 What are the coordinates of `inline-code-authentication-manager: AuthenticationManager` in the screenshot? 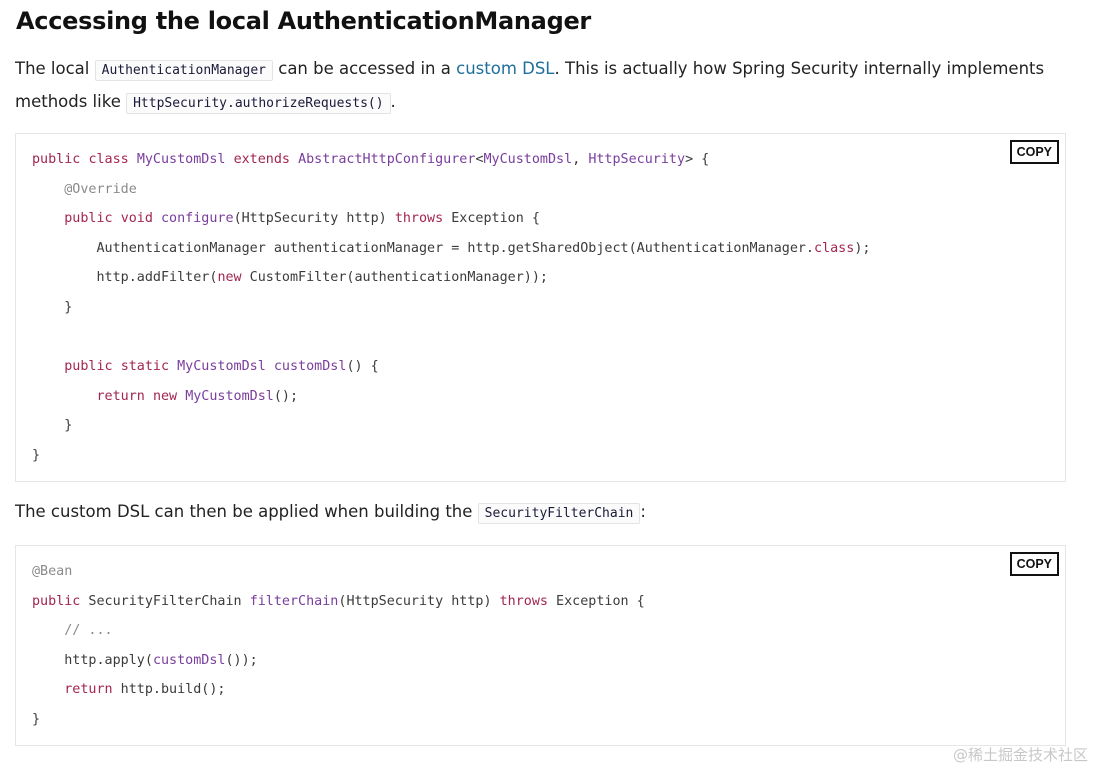 It's located at (183, 70).